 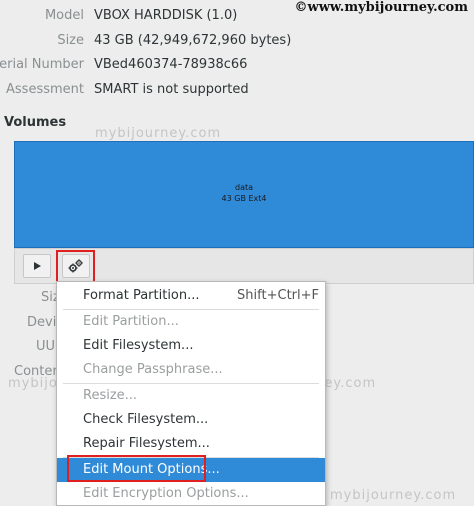 What do you see at coordinates (37, 371) in the screenshot?
I see `partition-contents-label: Conten` at bounding box center [37, 371].